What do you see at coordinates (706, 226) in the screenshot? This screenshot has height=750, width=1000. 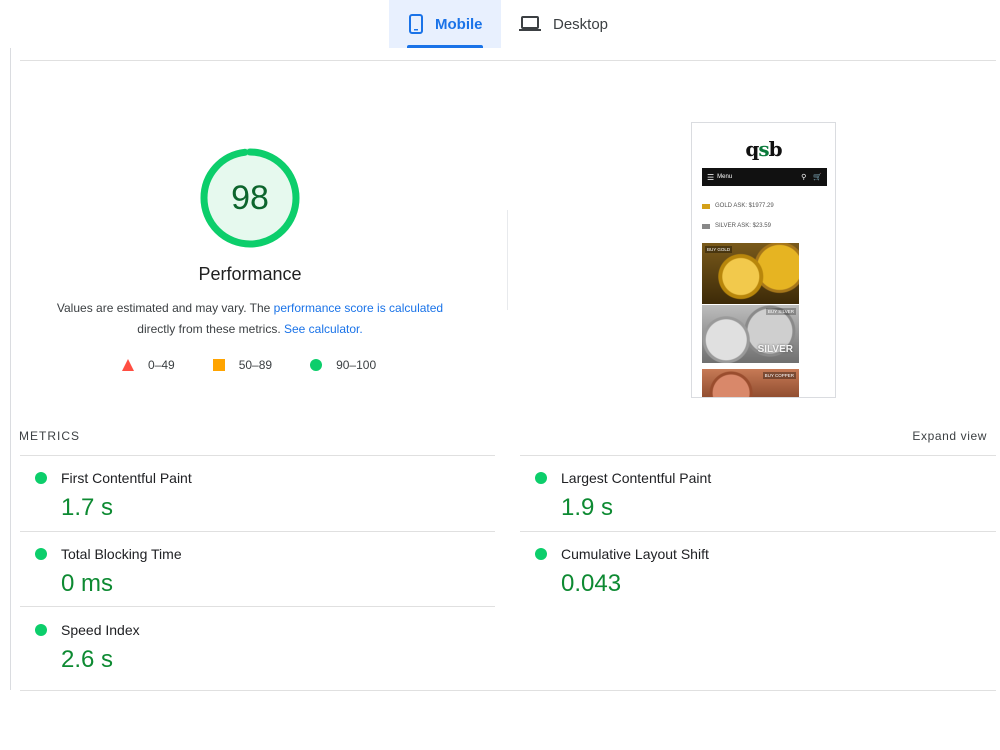 I see `silver-bar-icon` at bounding box center [706, 226].